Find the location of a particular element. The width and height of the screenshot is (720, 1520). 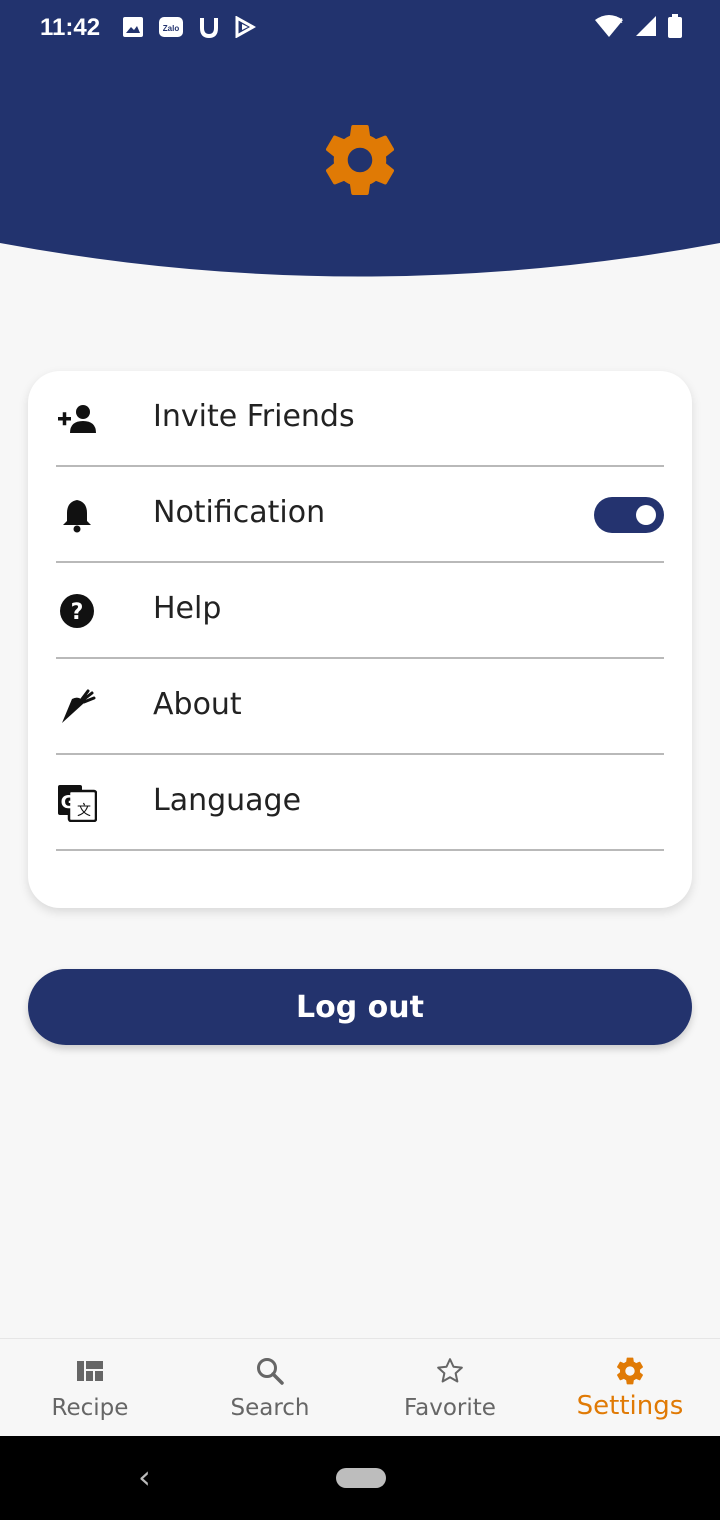

dashboard-icon is located at coordinates (90, 1371).